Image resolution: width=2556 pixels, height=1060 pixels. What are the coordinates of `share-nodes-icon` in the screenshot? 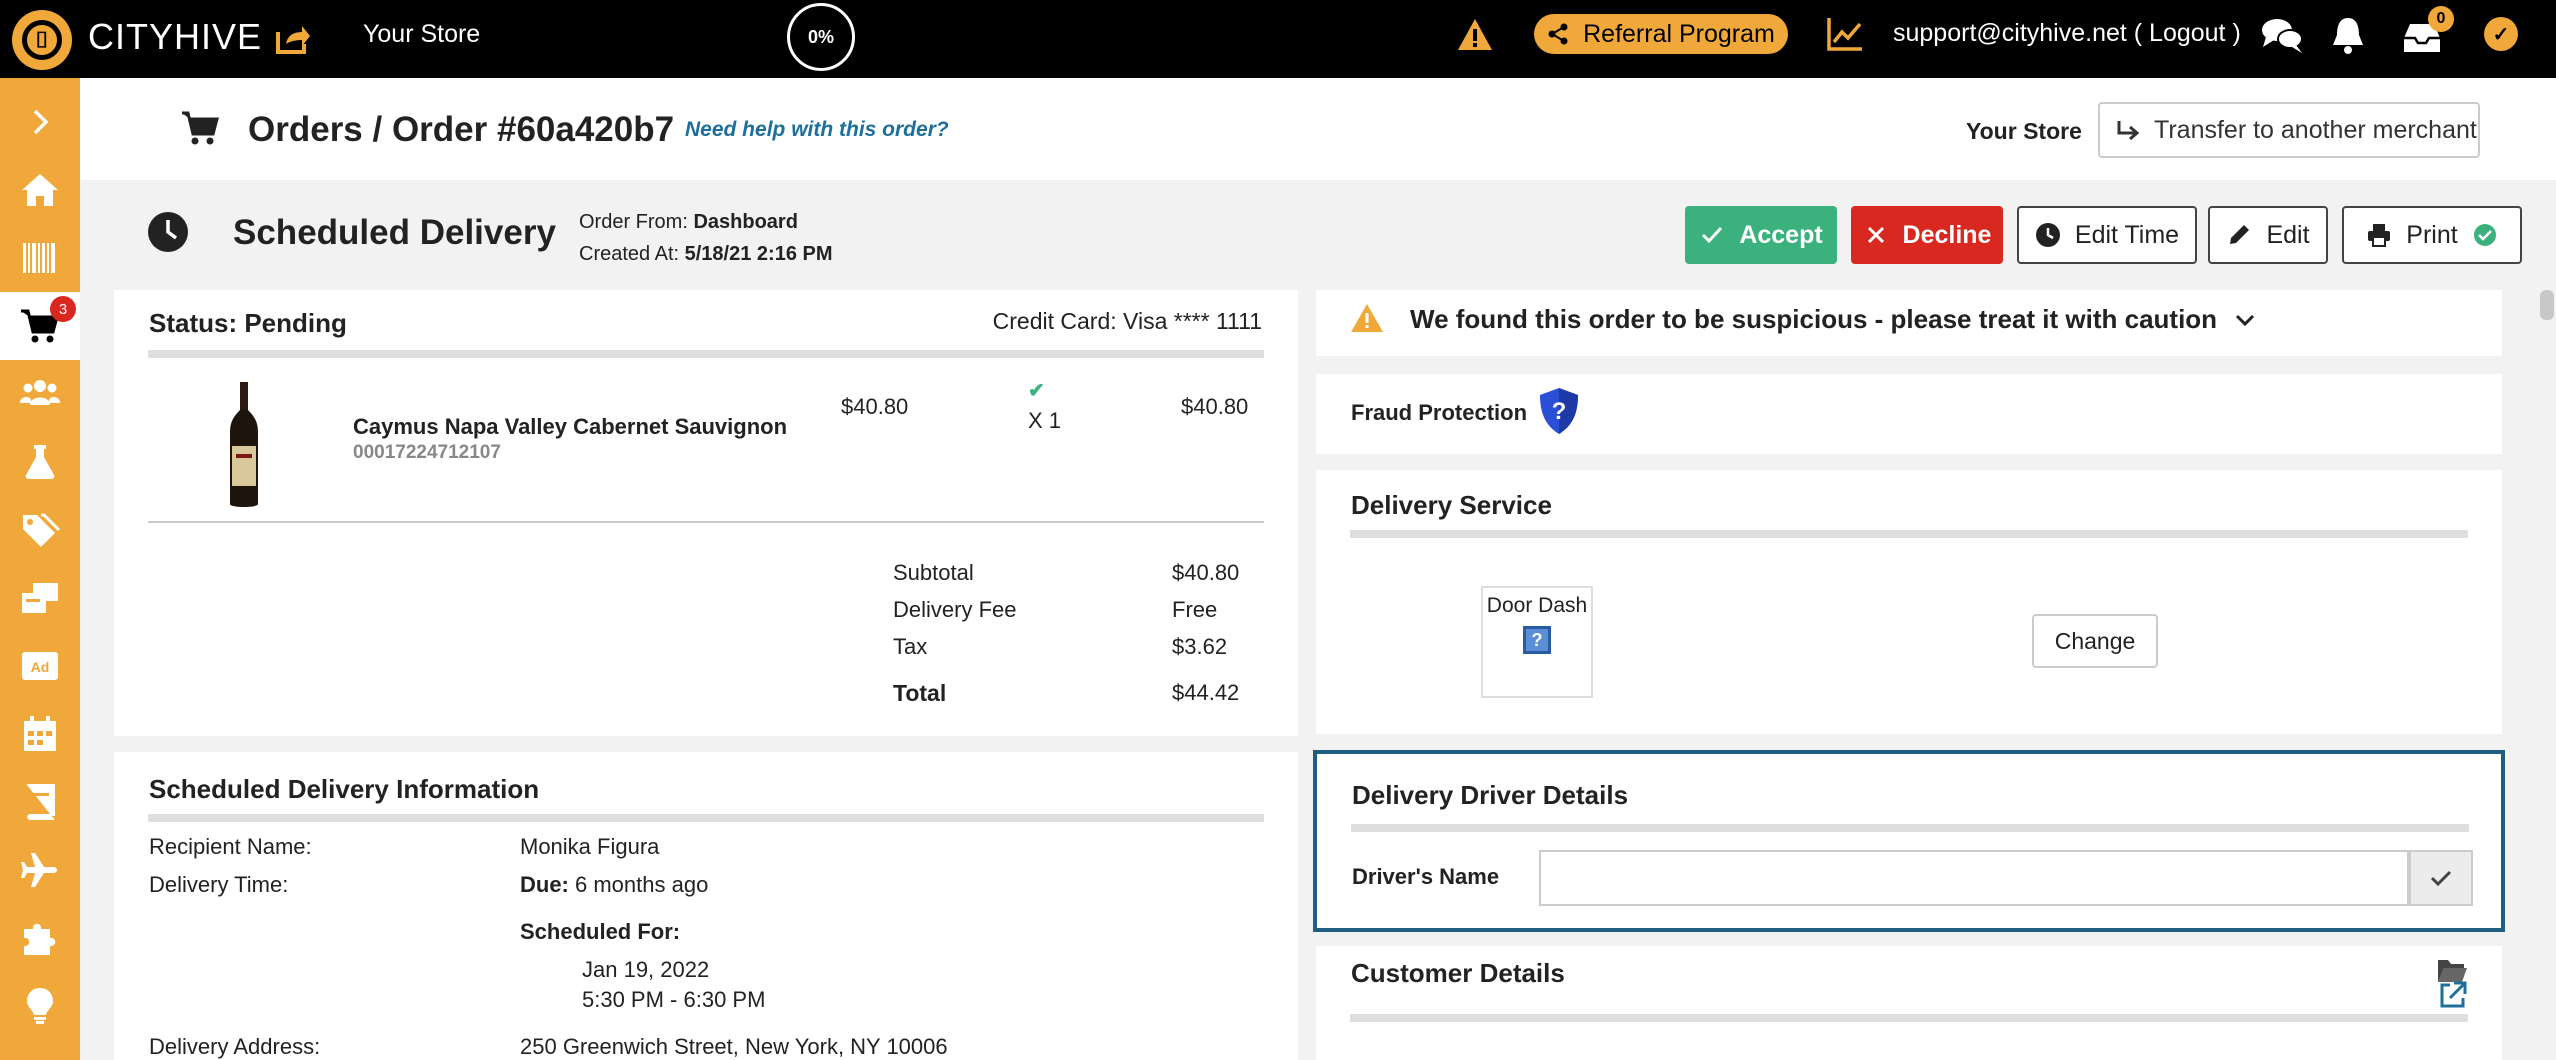 It's located at (1558, 34).